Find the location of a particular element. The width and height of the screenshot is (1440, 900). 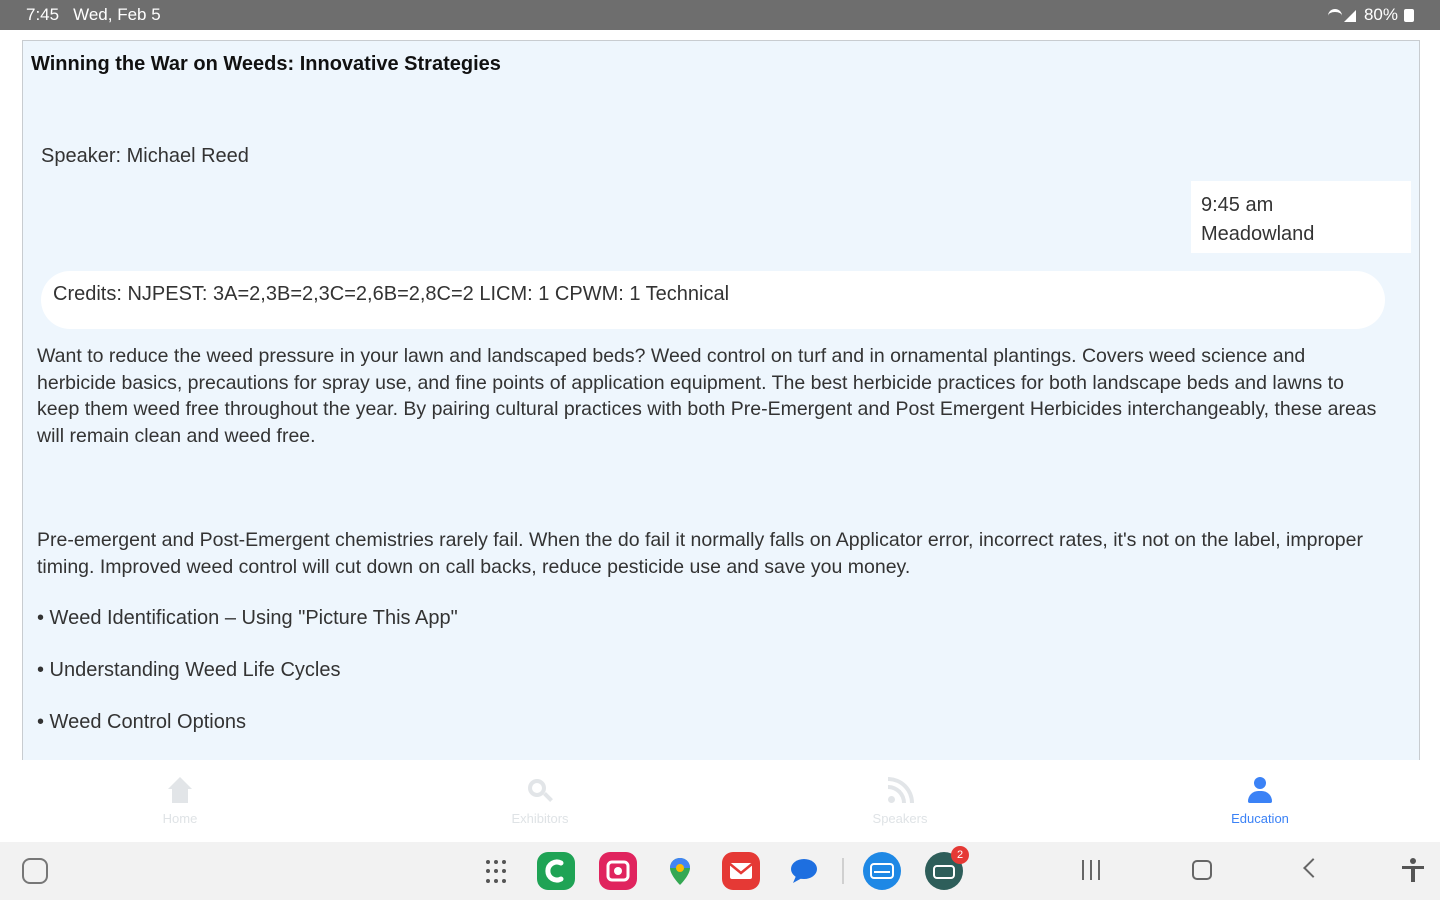

nav-speakers-label: Speakers is located at coordinates (900, 818).